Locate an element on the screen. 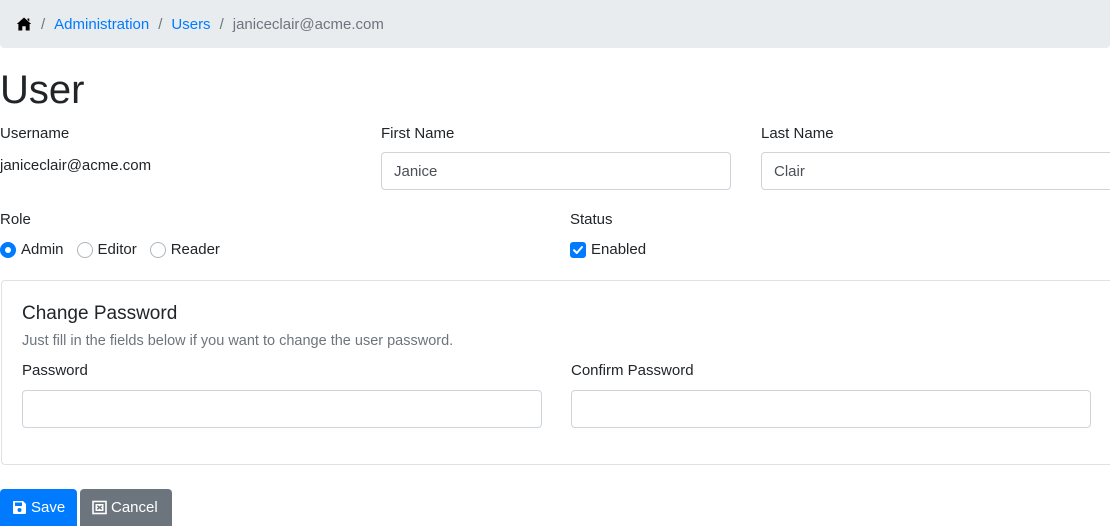  first-name-label: First Name is located at coordinates (418, 133).